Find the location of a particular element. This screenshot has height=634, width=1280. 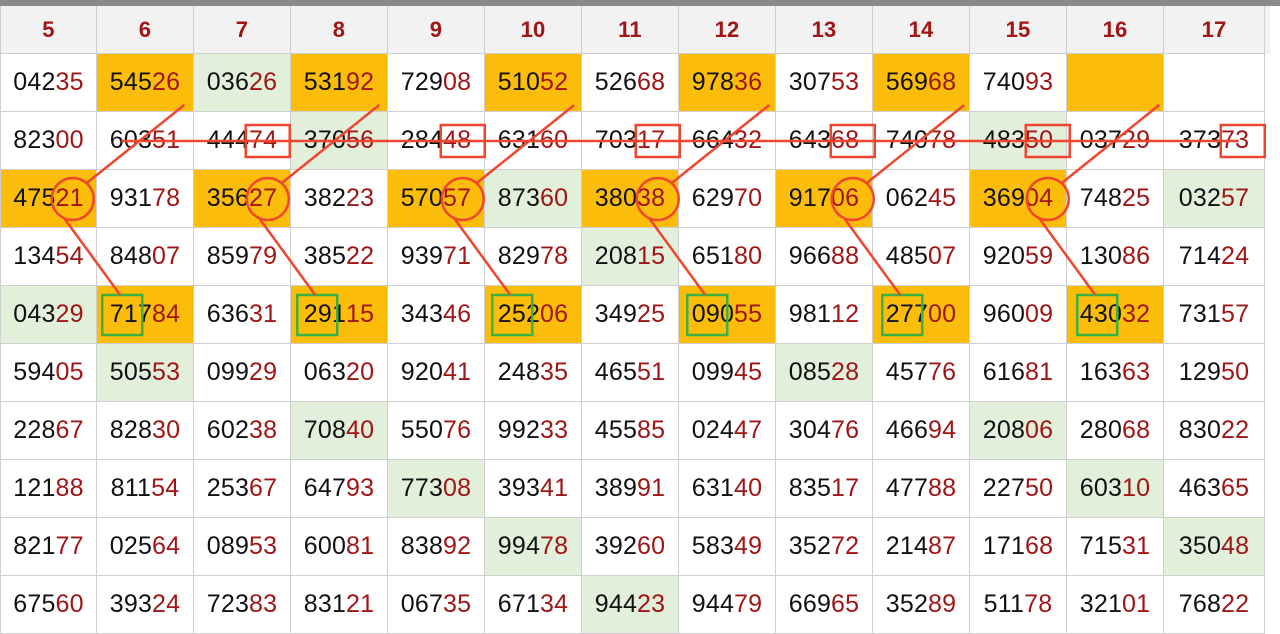

number-cell: 570 57 is located at coordinates (436, 199).